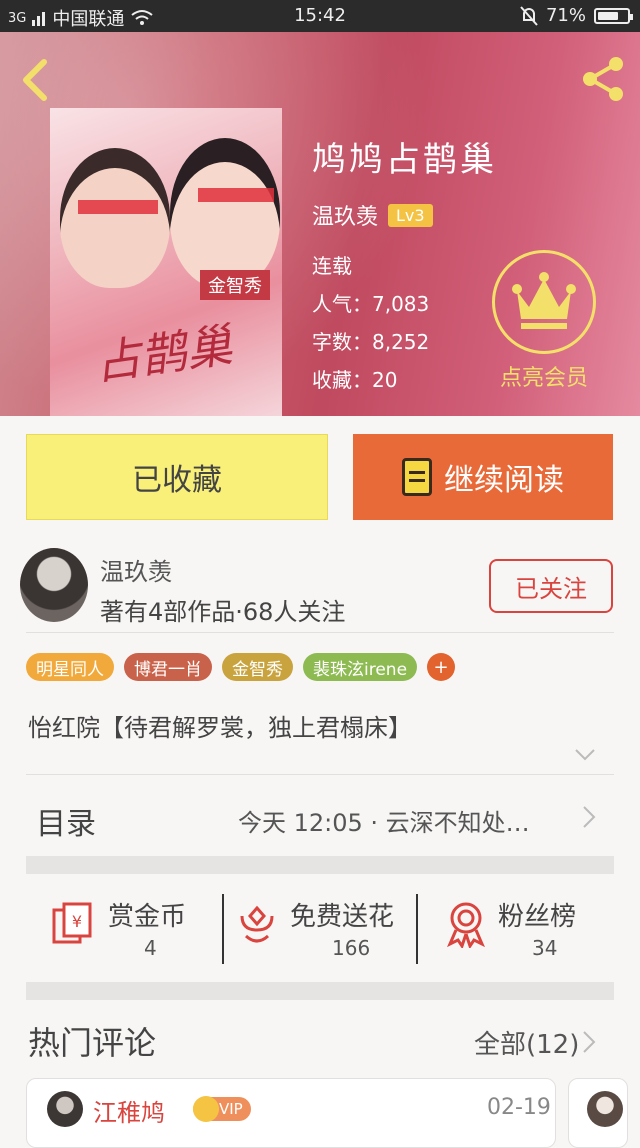 Image resolution: width=640 pixels, height=1148 pixels. What do you see at coordinates (371, 304) in the screenshot?
I see `book-popularity: 人气：7,083` at bounding box center [371, 304].